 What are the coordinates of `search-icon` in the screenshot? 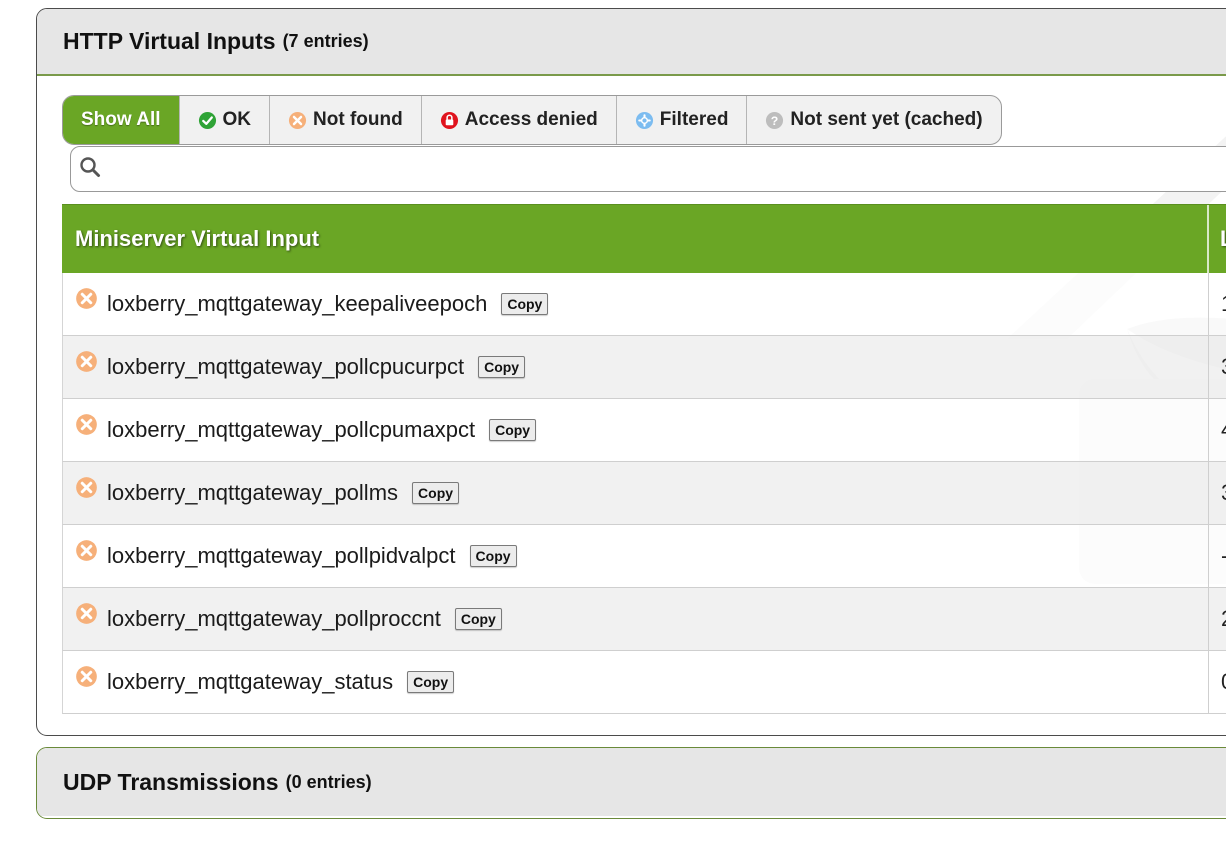 It's located at (90, 169).